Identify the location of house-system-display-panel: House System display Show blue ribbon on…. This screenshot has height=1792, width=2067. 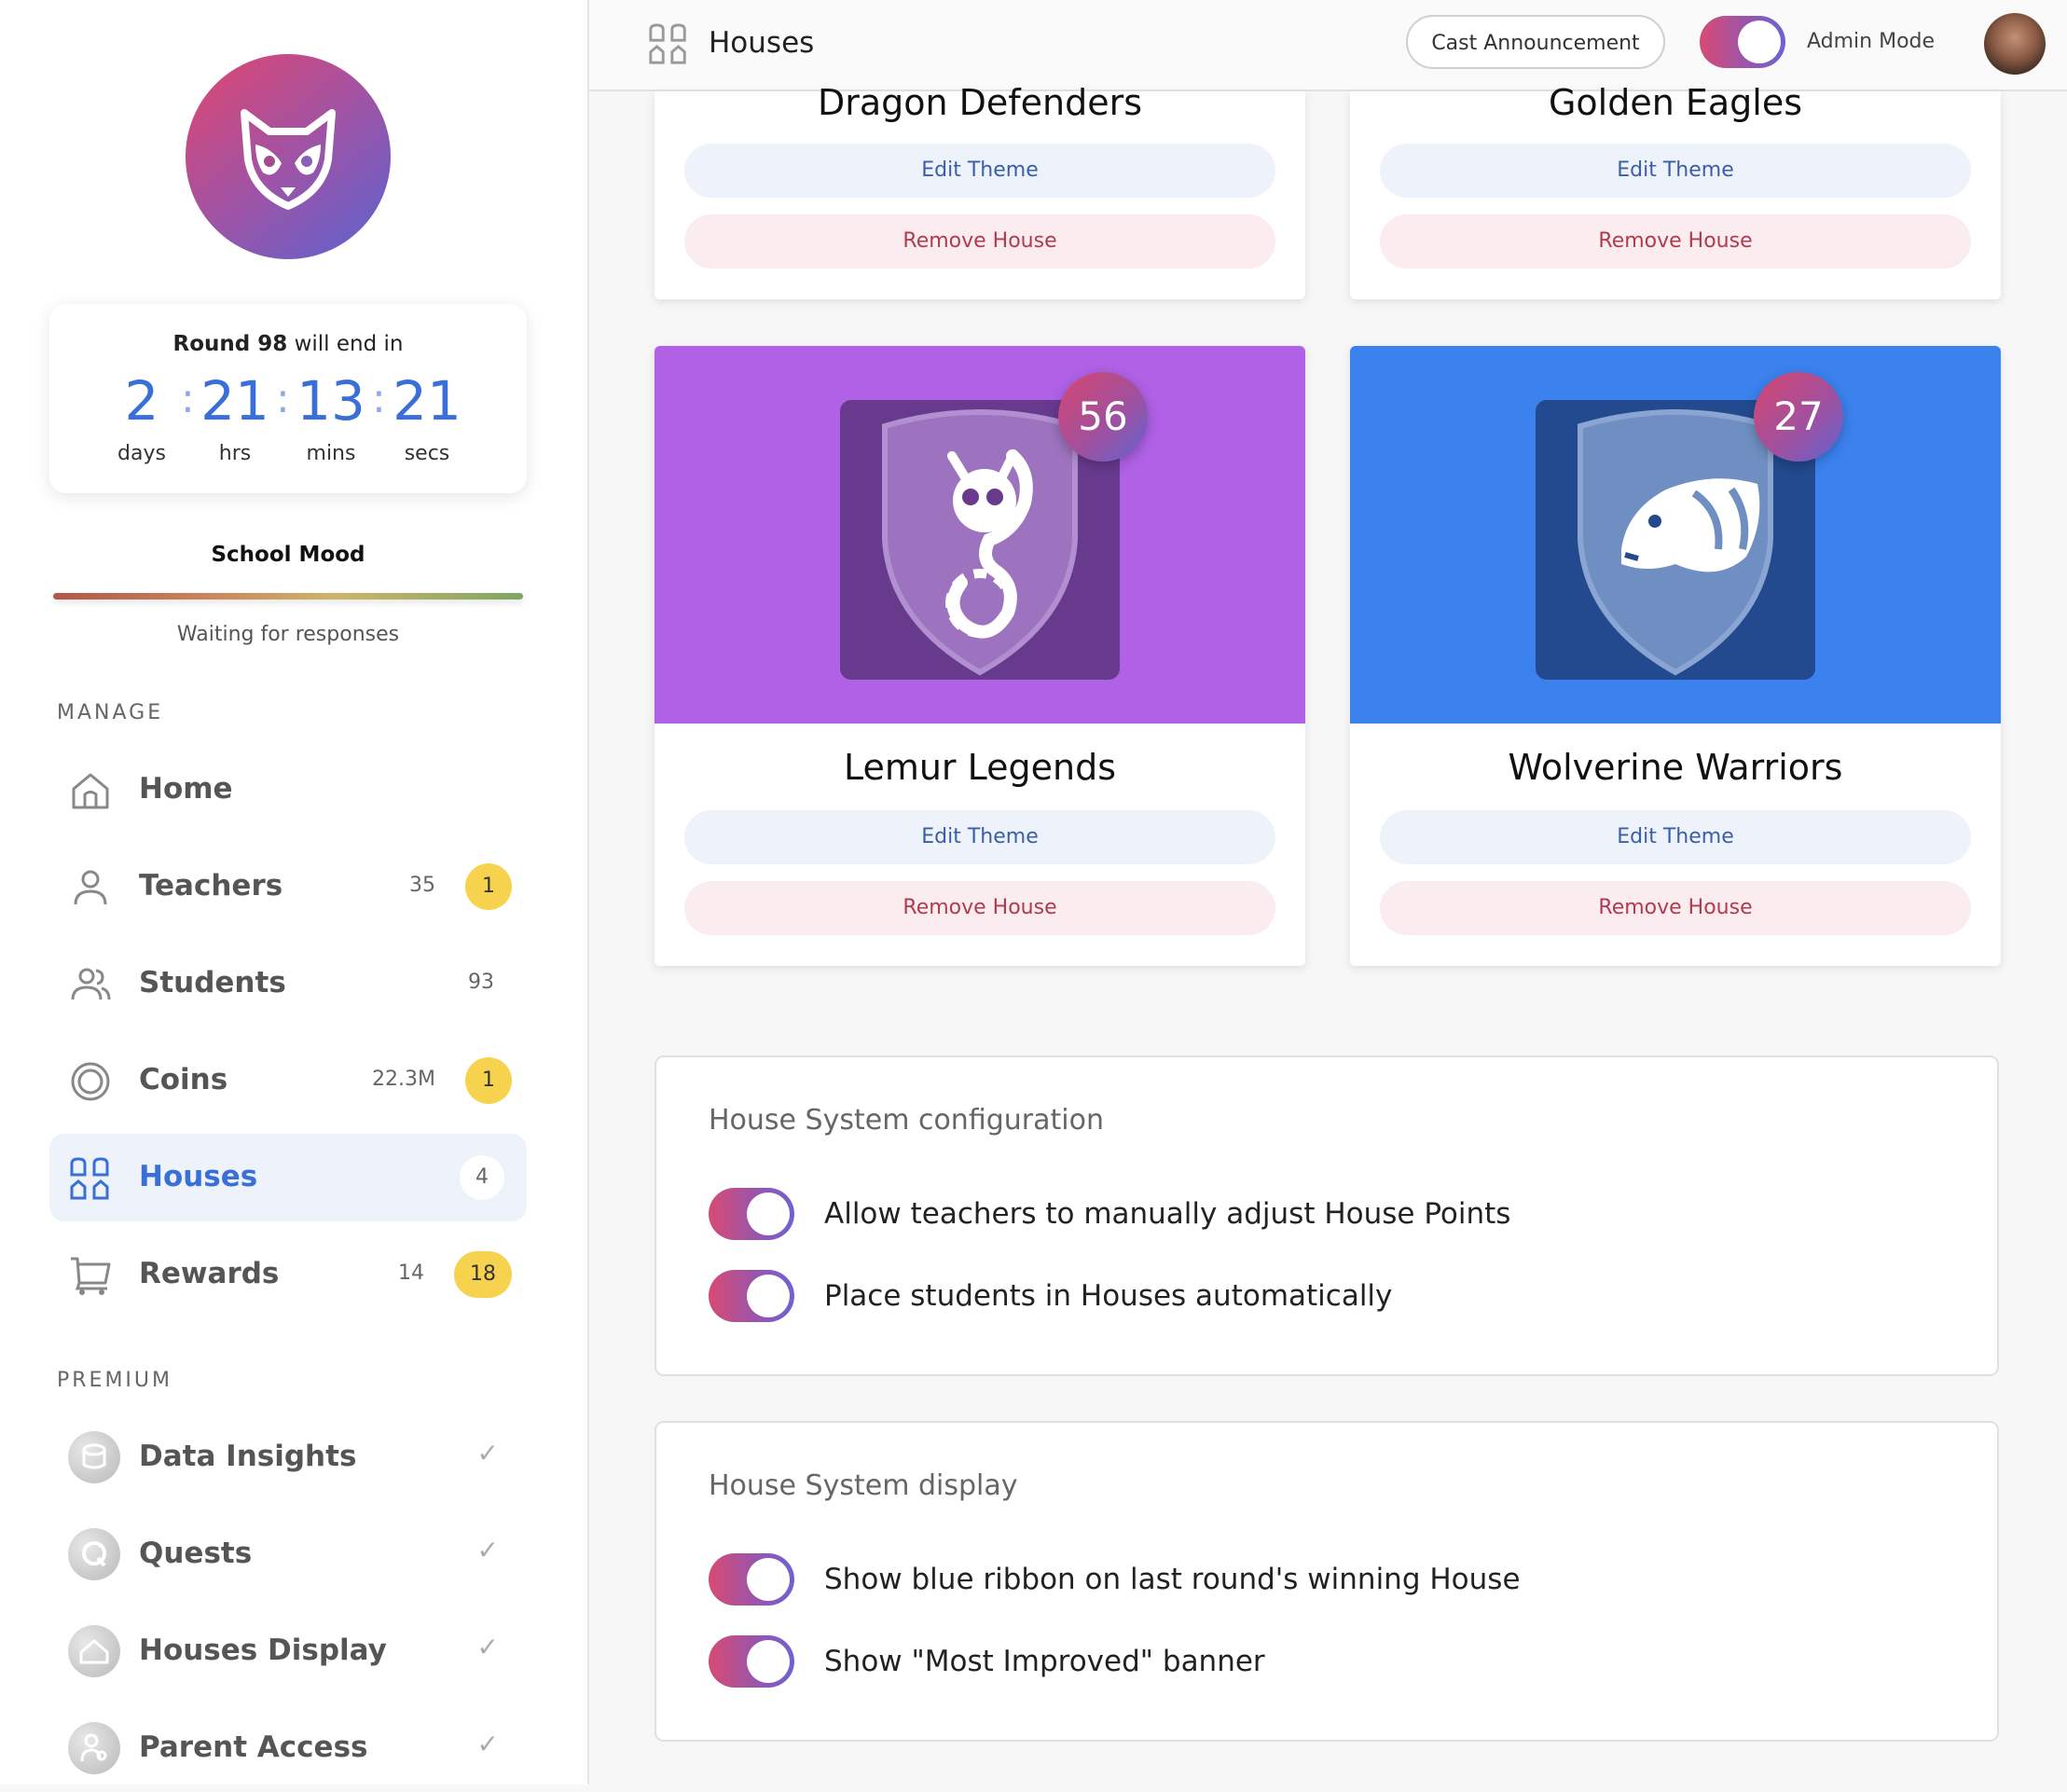
(1327, 1581).